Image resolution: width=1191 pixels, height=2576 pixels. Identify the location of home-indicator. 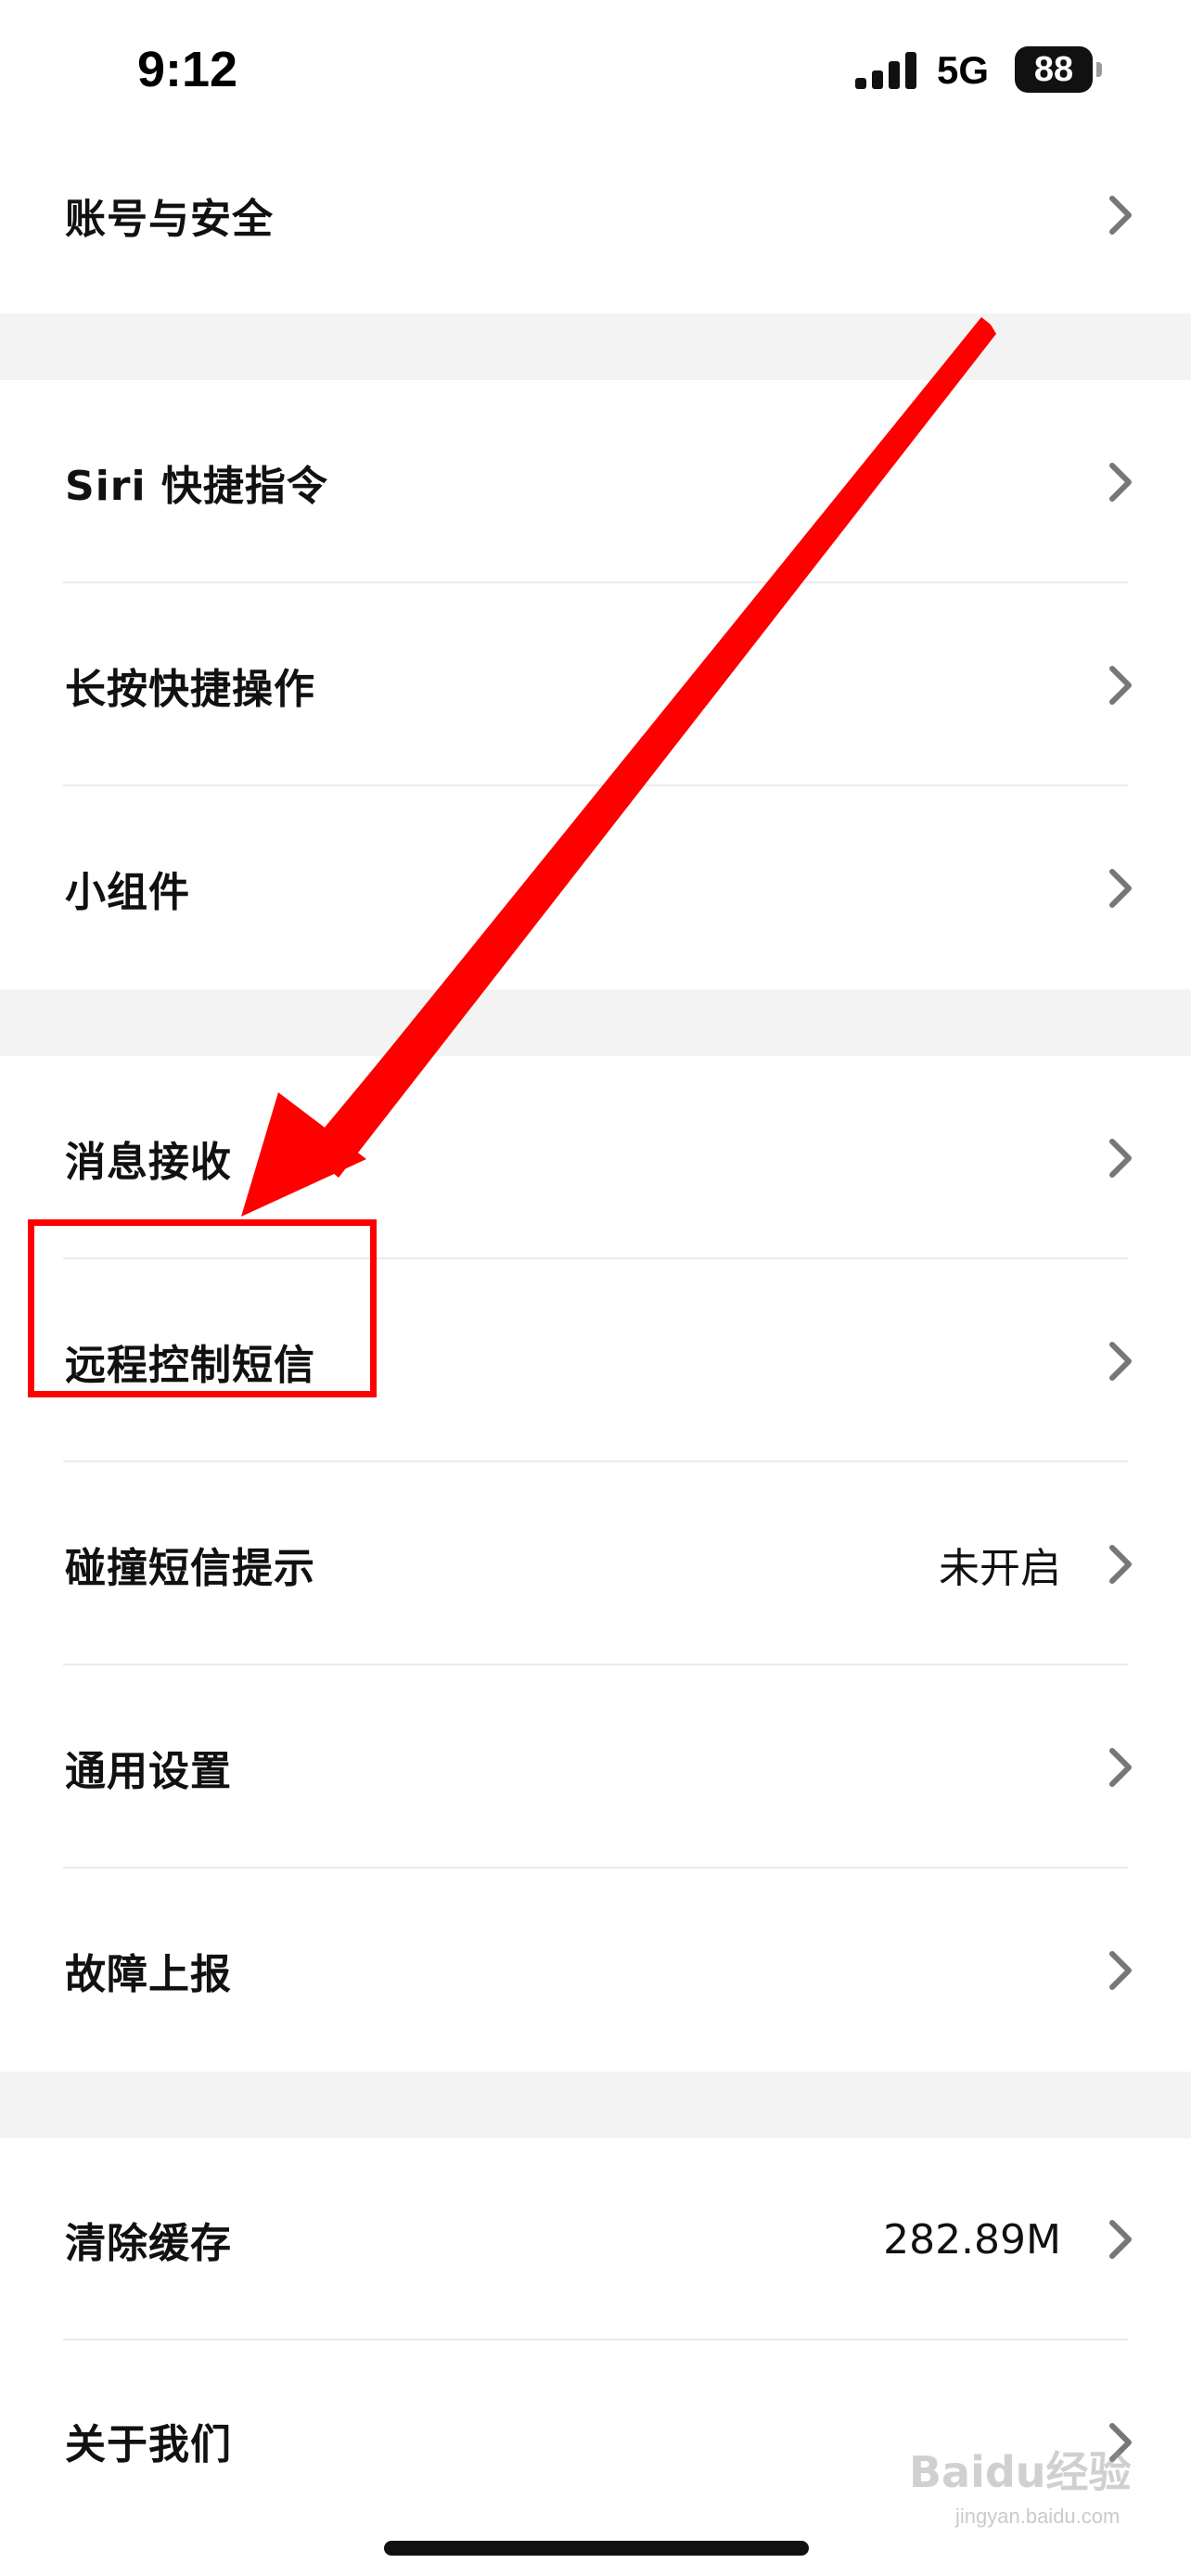
(597, 2548).